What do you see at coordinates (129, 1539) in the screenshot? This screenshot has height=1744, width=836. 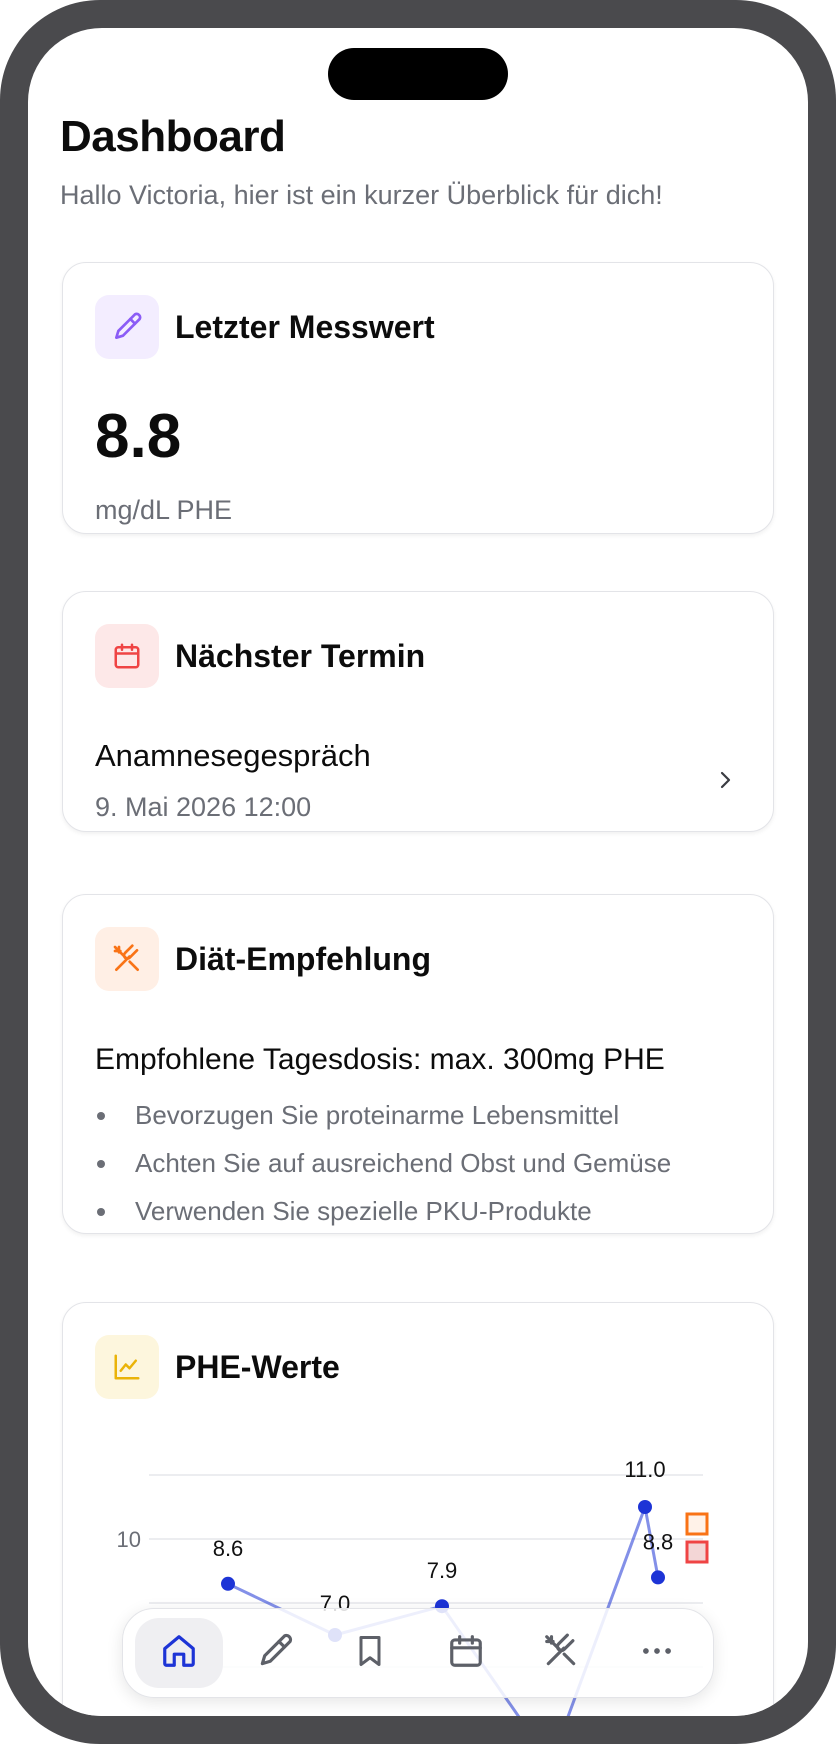 I see `y-tick-label: 10` at bounding box center [129, 1539].